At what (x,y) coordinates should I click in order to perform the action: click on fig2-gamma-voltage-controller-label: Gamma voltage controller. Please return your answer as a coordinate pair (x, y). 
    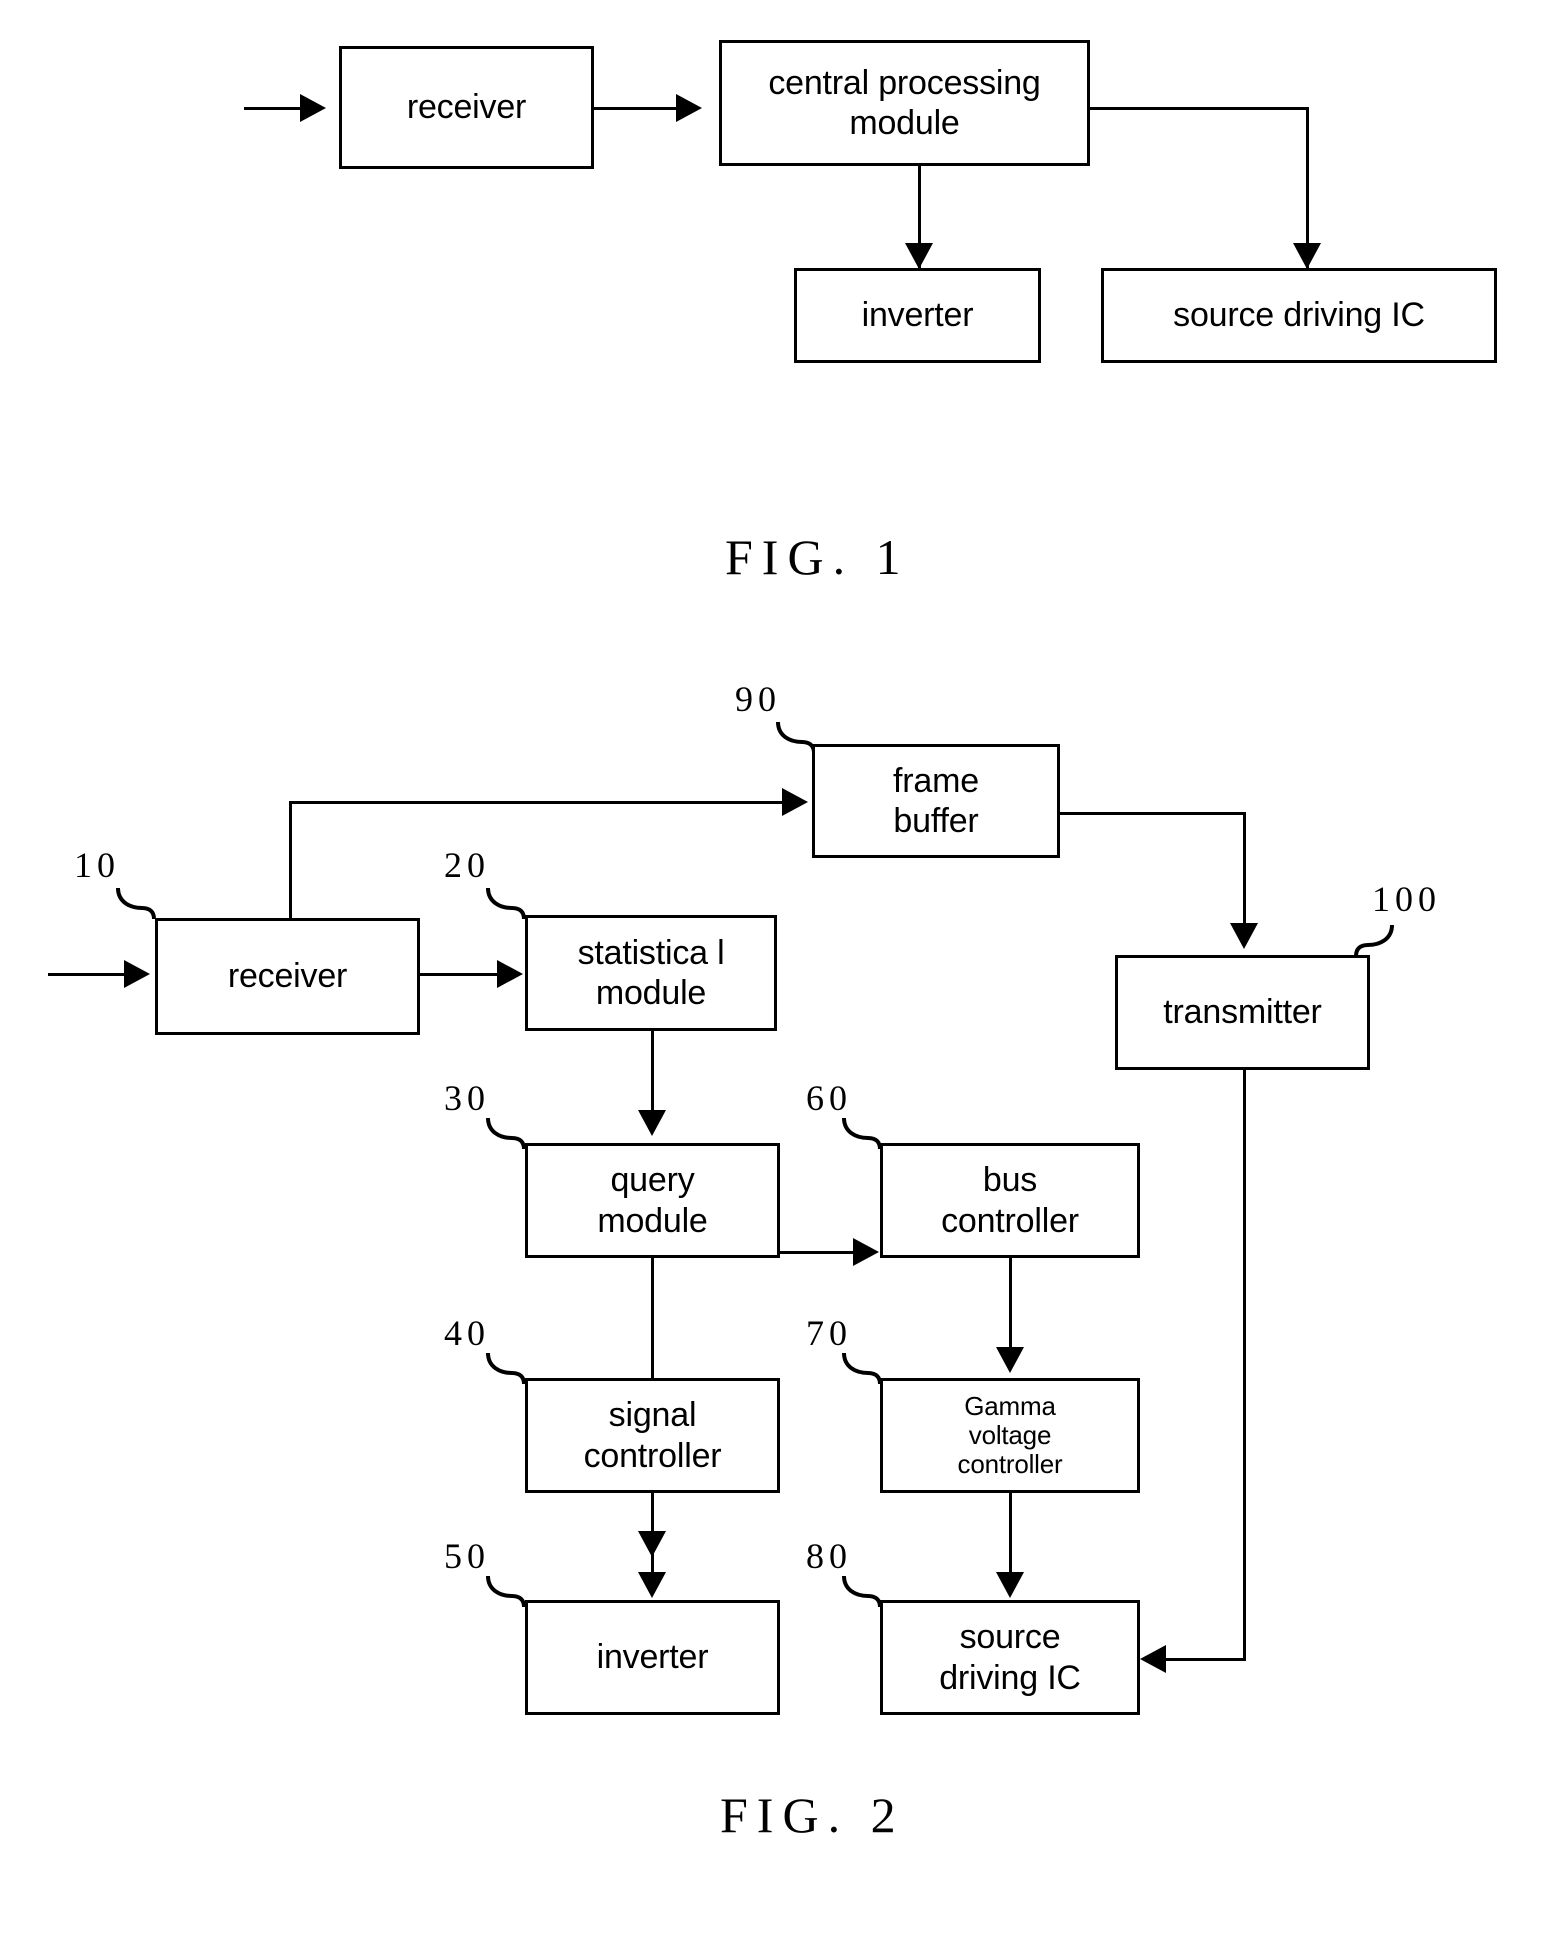
    Looking at the image, I should click on (1010, 1435).